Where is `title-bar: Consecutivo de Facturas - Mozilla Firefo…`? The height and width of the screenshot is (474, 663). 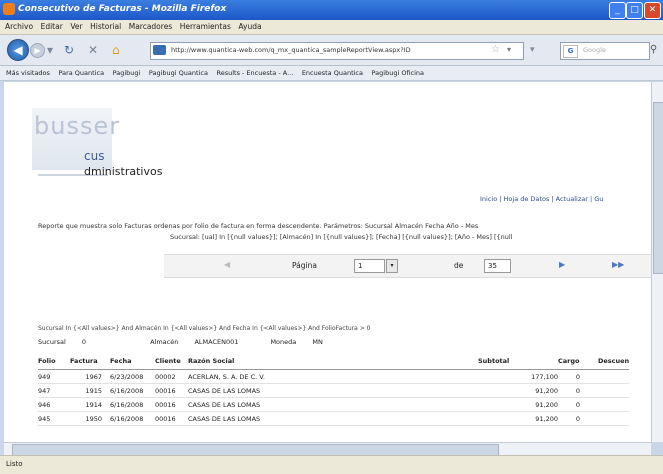
title-bar: Consecutivo de Facturas - Mozilla Firefo… is located at coordinates (331, 10).